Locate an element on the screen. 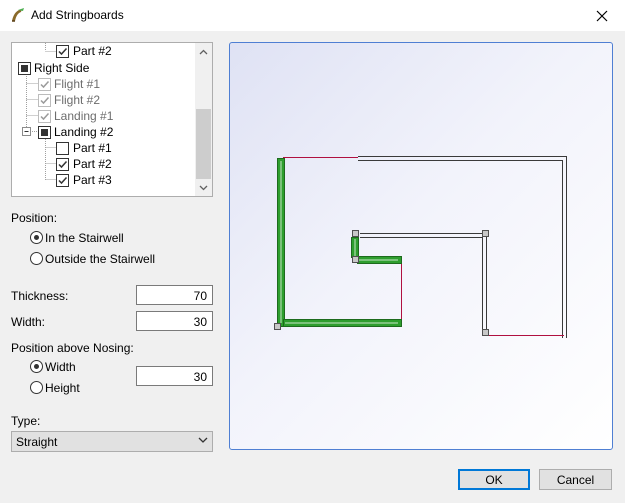 This screenshot has width=625, height=503. title-bar: Add Stringboards is located at coordinates (312, 15).